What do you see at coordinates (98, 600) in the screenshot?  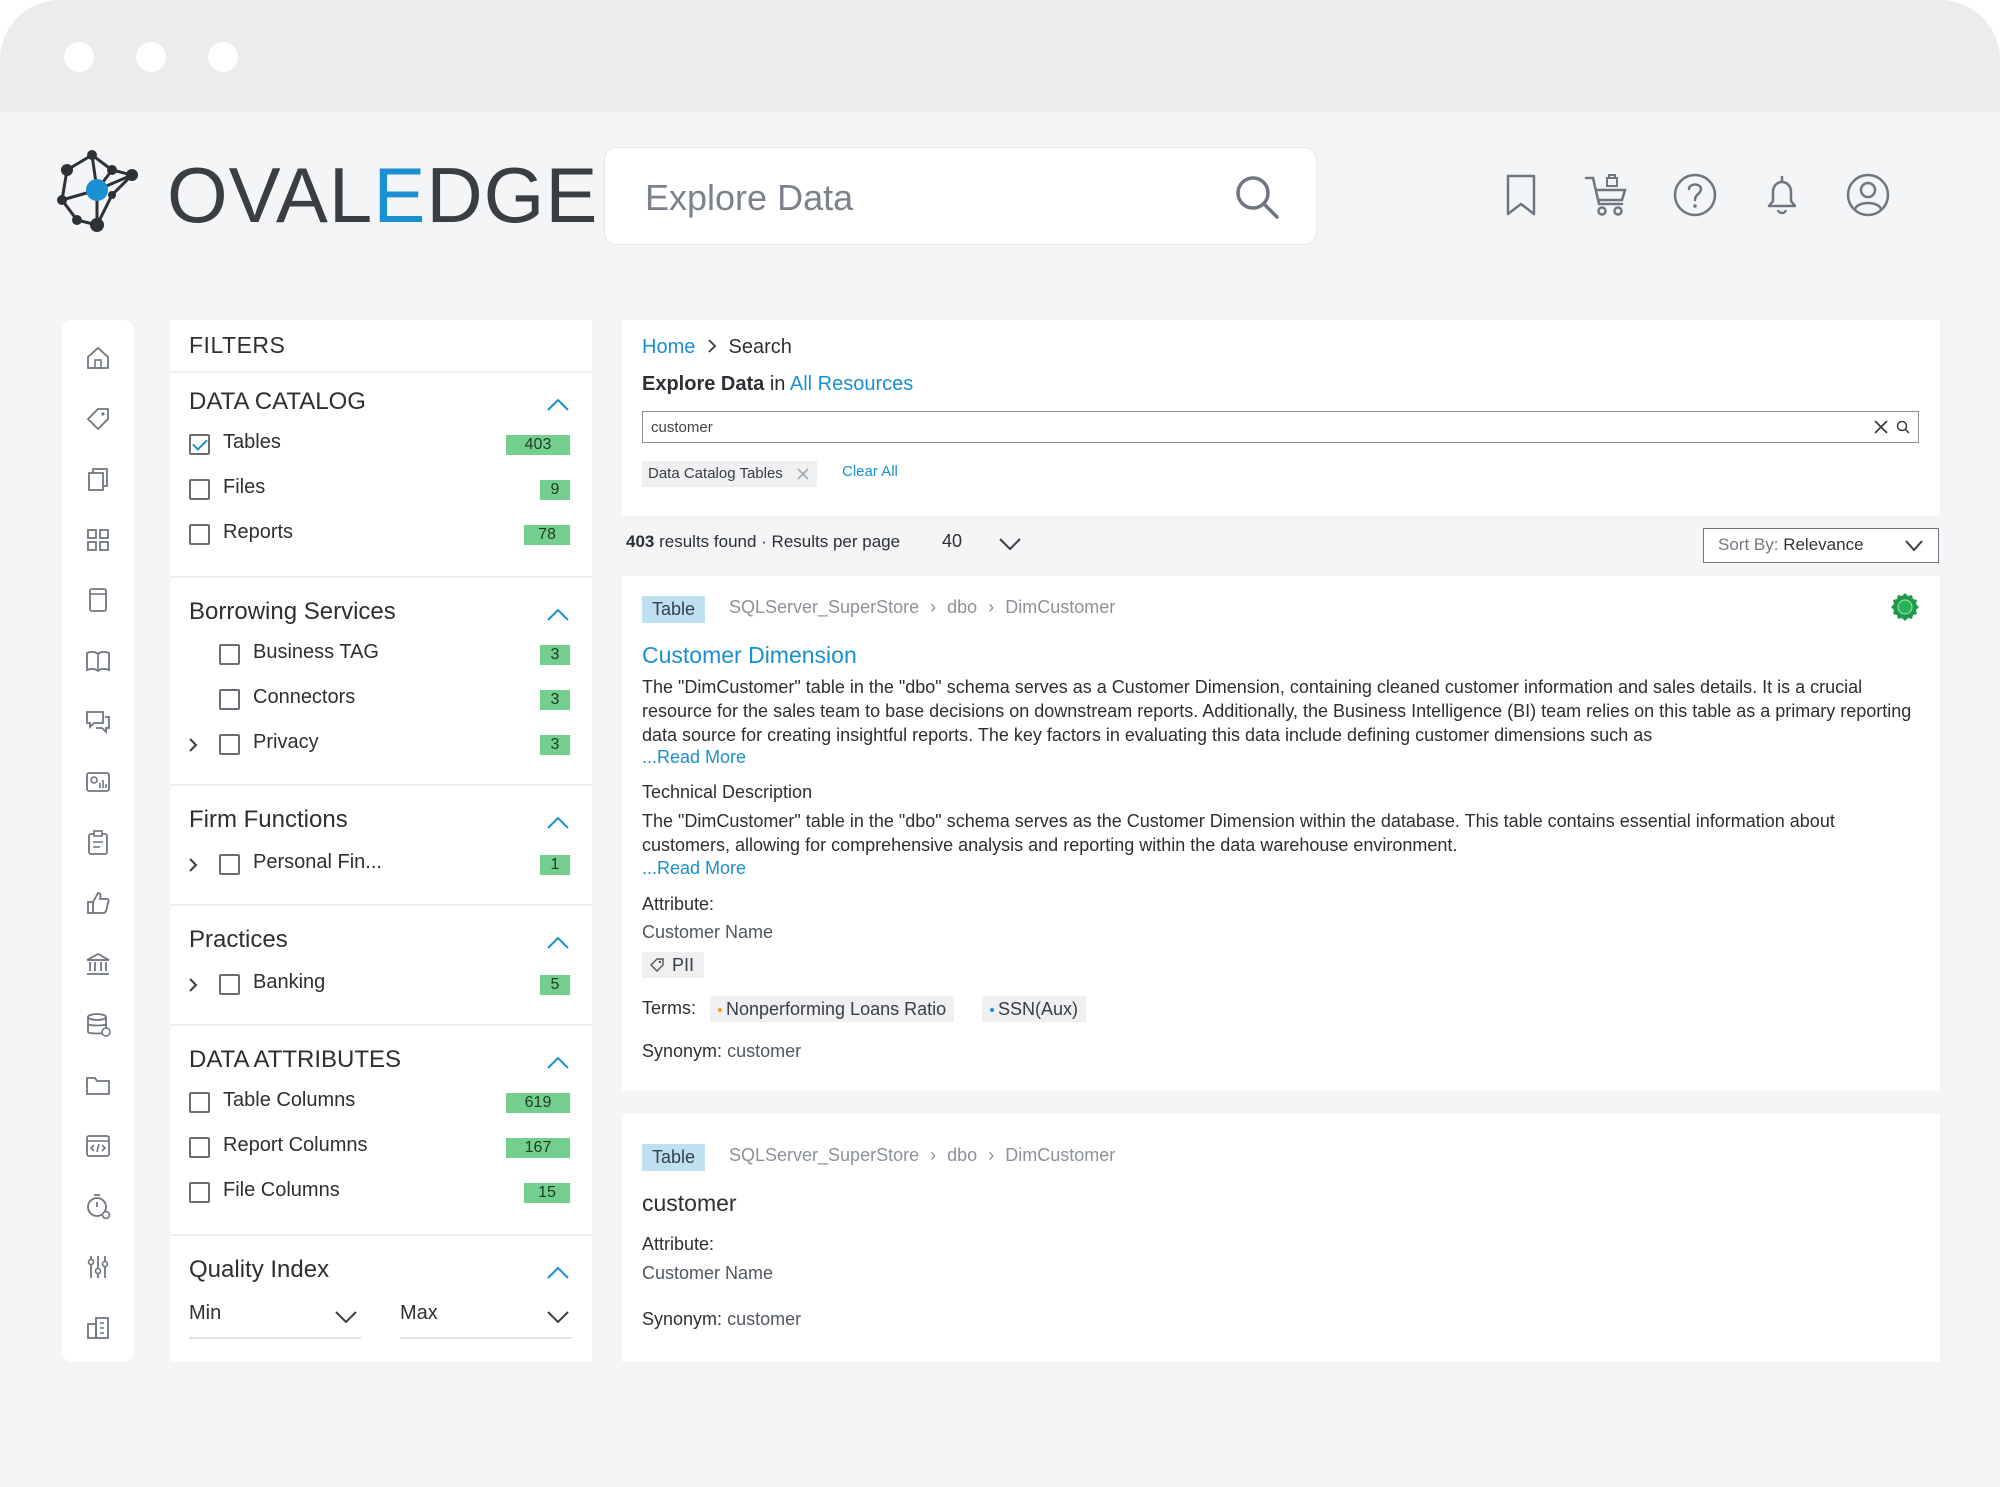 I see `book-icon` at bounding box center [98, 600].